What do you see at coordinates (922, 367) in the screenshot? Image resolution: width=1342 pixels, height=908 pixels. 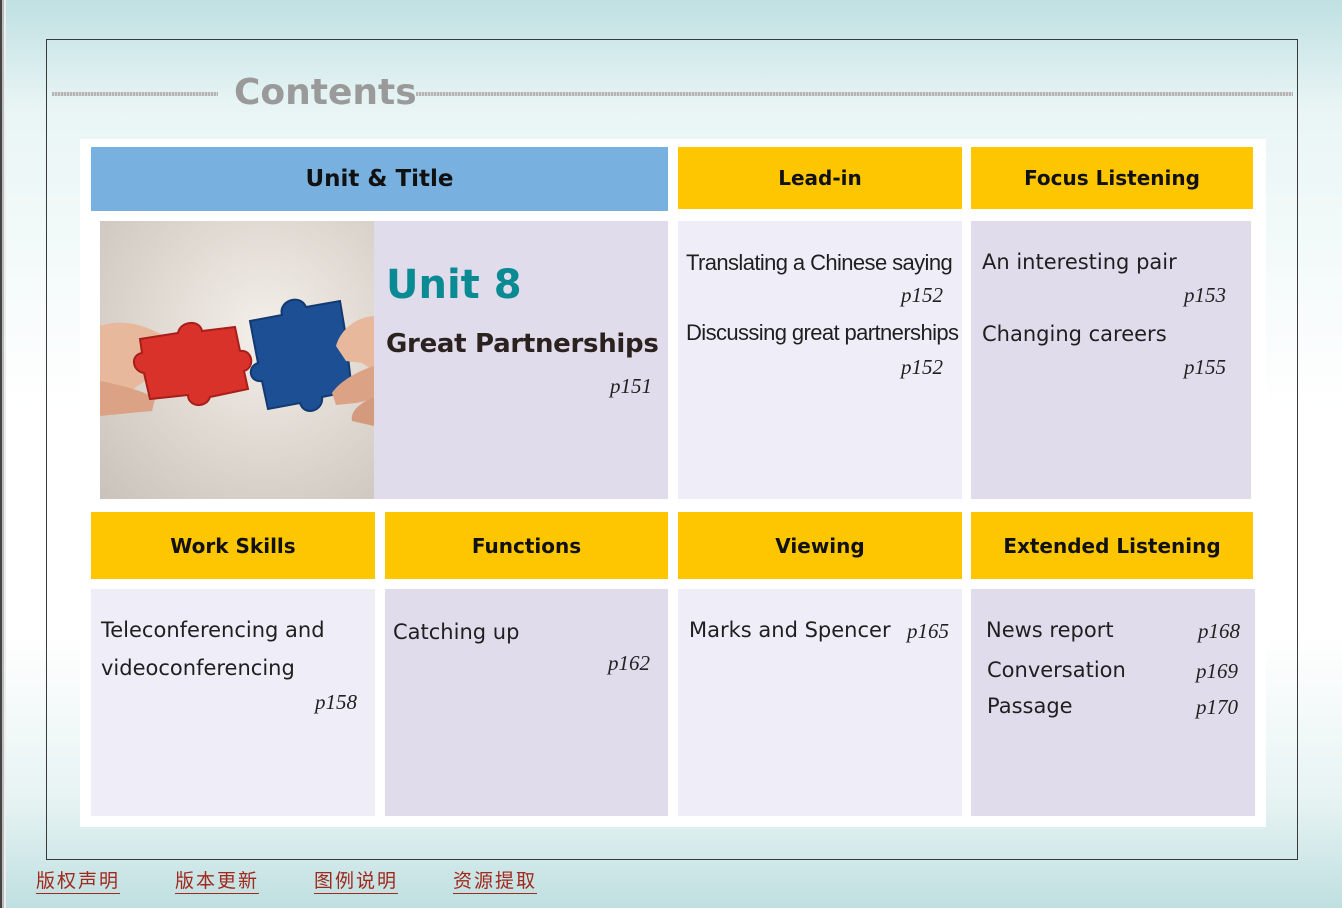 I see `lead-in-item-2-page: p152` at bounding box center [922, 367].